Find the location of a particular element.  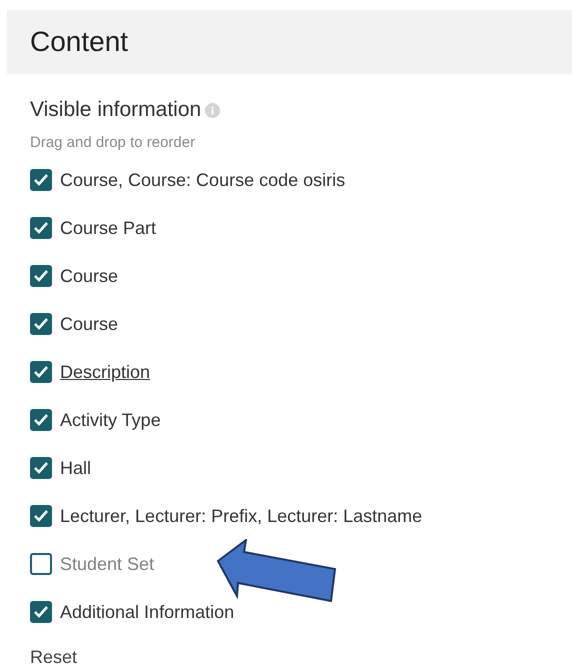

option-label: Additional Information is located at coordinates (147, 612).